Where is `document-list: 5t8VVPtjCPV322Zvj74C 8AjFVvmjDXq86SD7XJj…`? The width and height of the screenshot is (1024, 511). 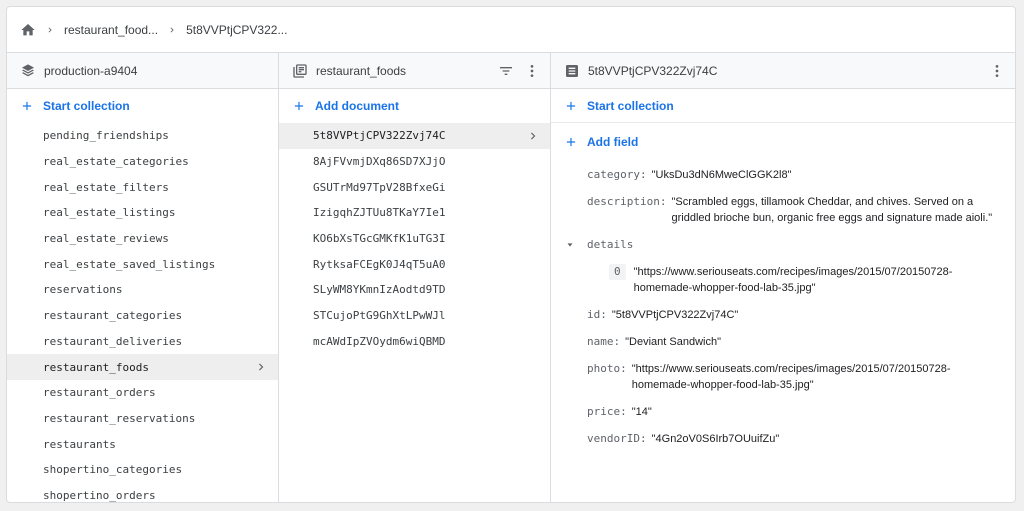 document-list: 5t8VVPtjCPV322Zvj74C 8AjFVvmjDXq86SD7XJj… is located at coordinates (414, 238).